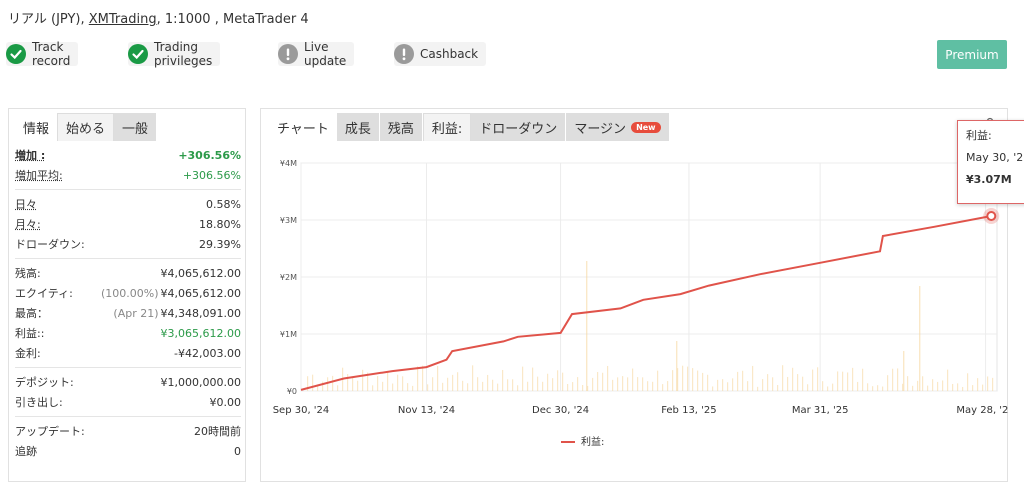 The height and width of the screenshot is (487, 1024). Describe the element at coordinates (128, 402) in the screenshot. I see `stat-withdrawals: 引き出し: ¥0.00` at that location.